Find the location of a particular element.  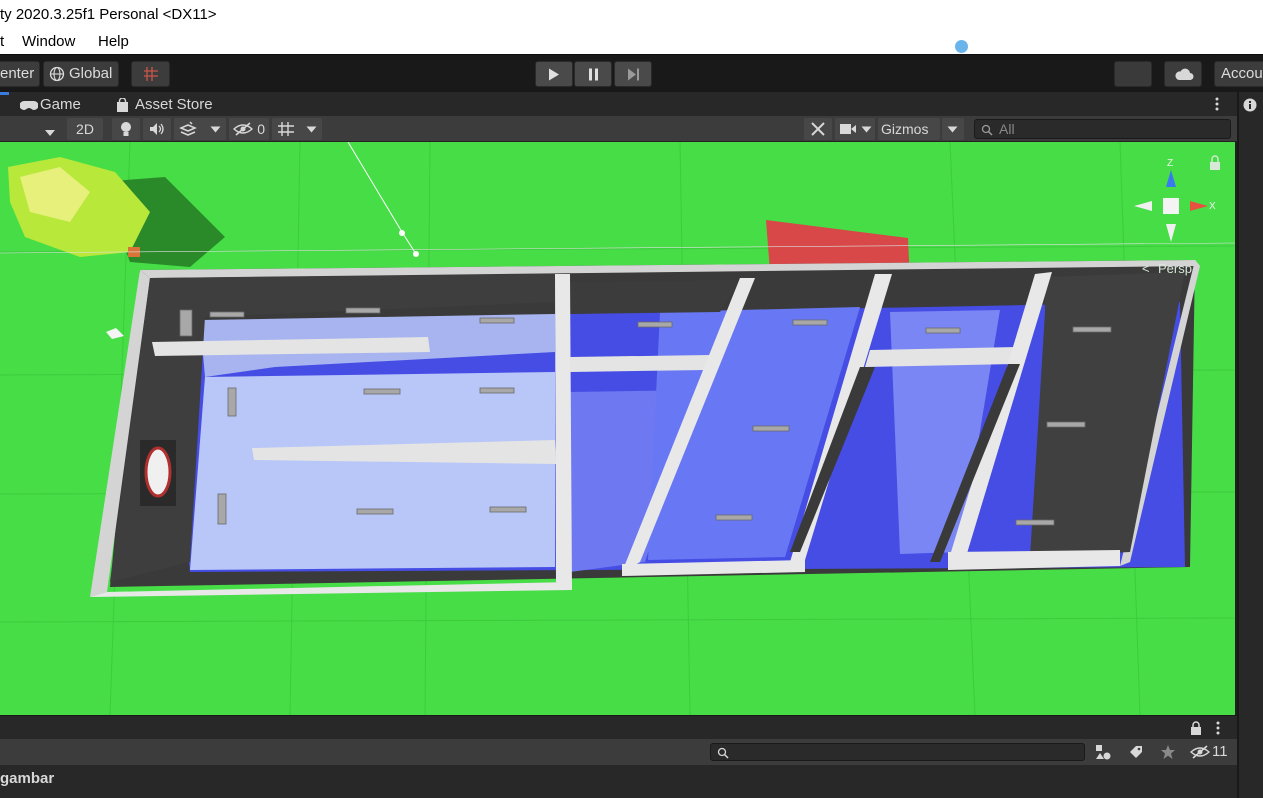

grid-settings-button is located at coordinates (297, 129).